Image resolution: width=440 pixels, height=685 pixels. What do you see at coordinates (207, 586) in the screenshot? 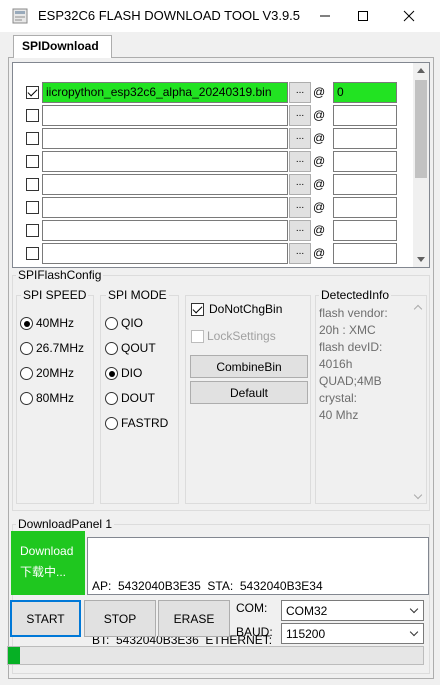
I see `device-info-line1: AP: 5432040B3E35 STA: 5432040B3E34` at bounding box center [207, 586].